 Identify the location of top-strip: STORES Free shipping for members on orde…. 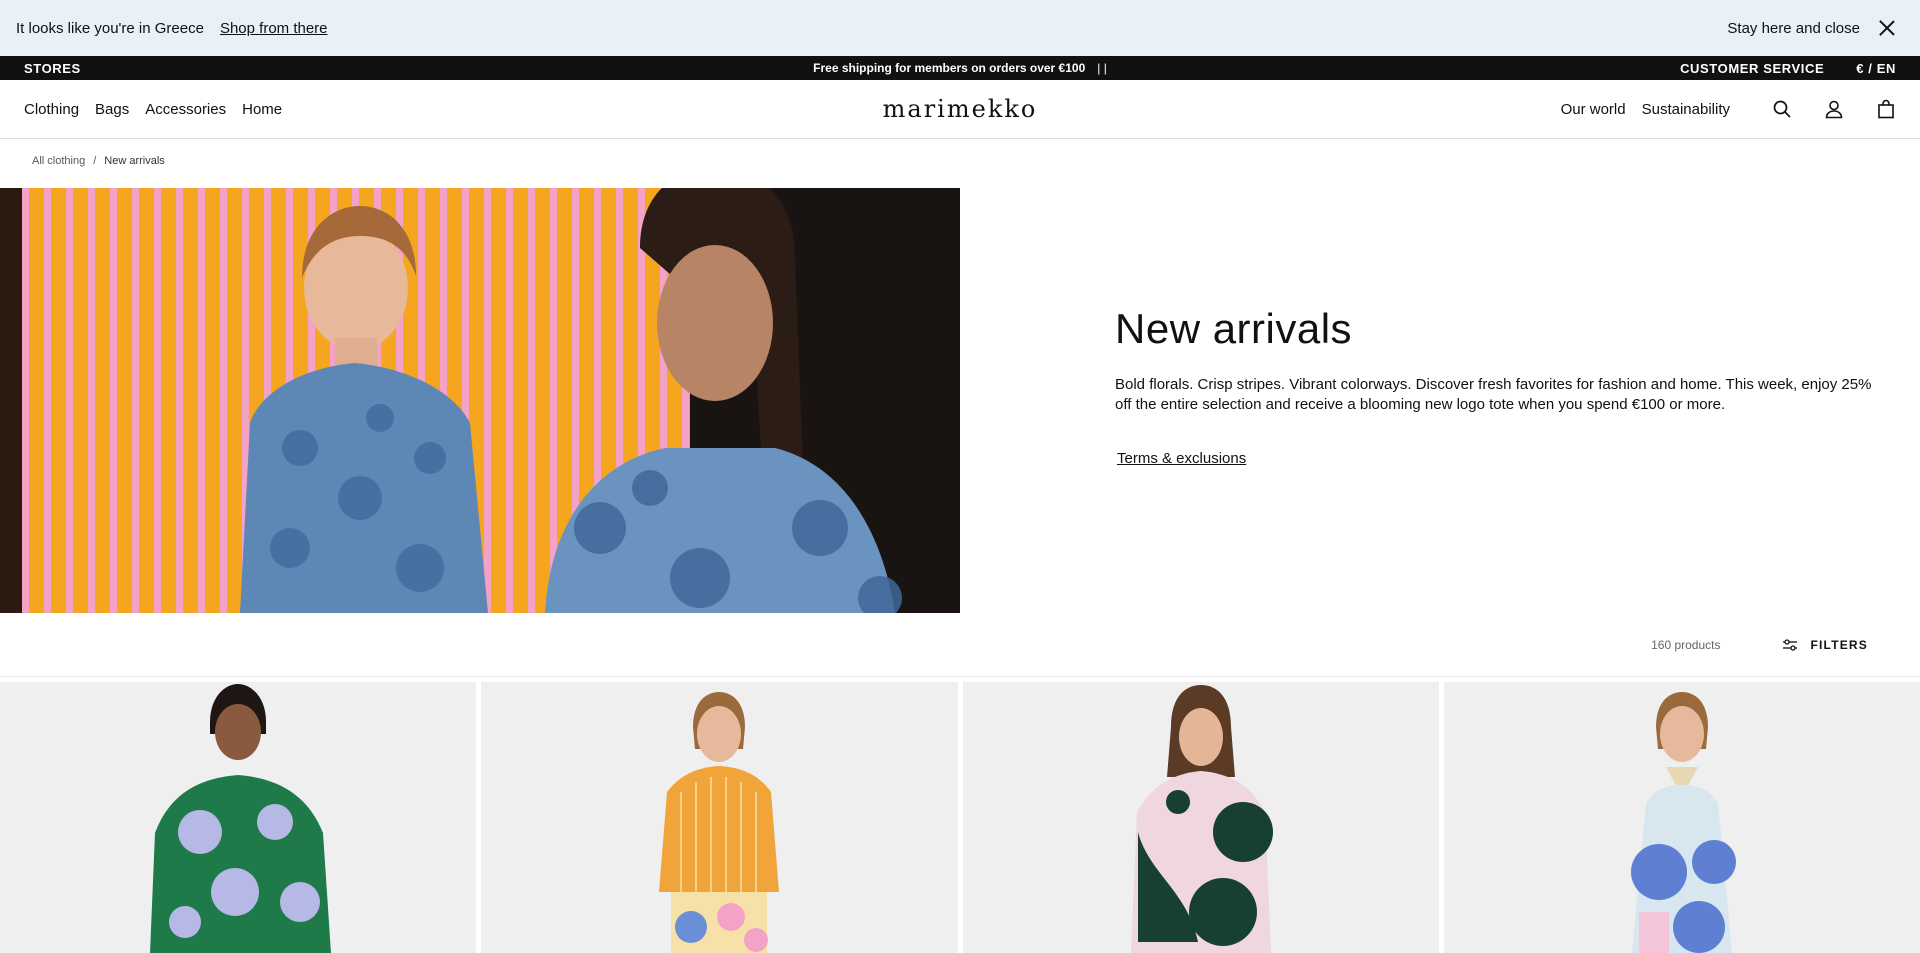
(960, 68).